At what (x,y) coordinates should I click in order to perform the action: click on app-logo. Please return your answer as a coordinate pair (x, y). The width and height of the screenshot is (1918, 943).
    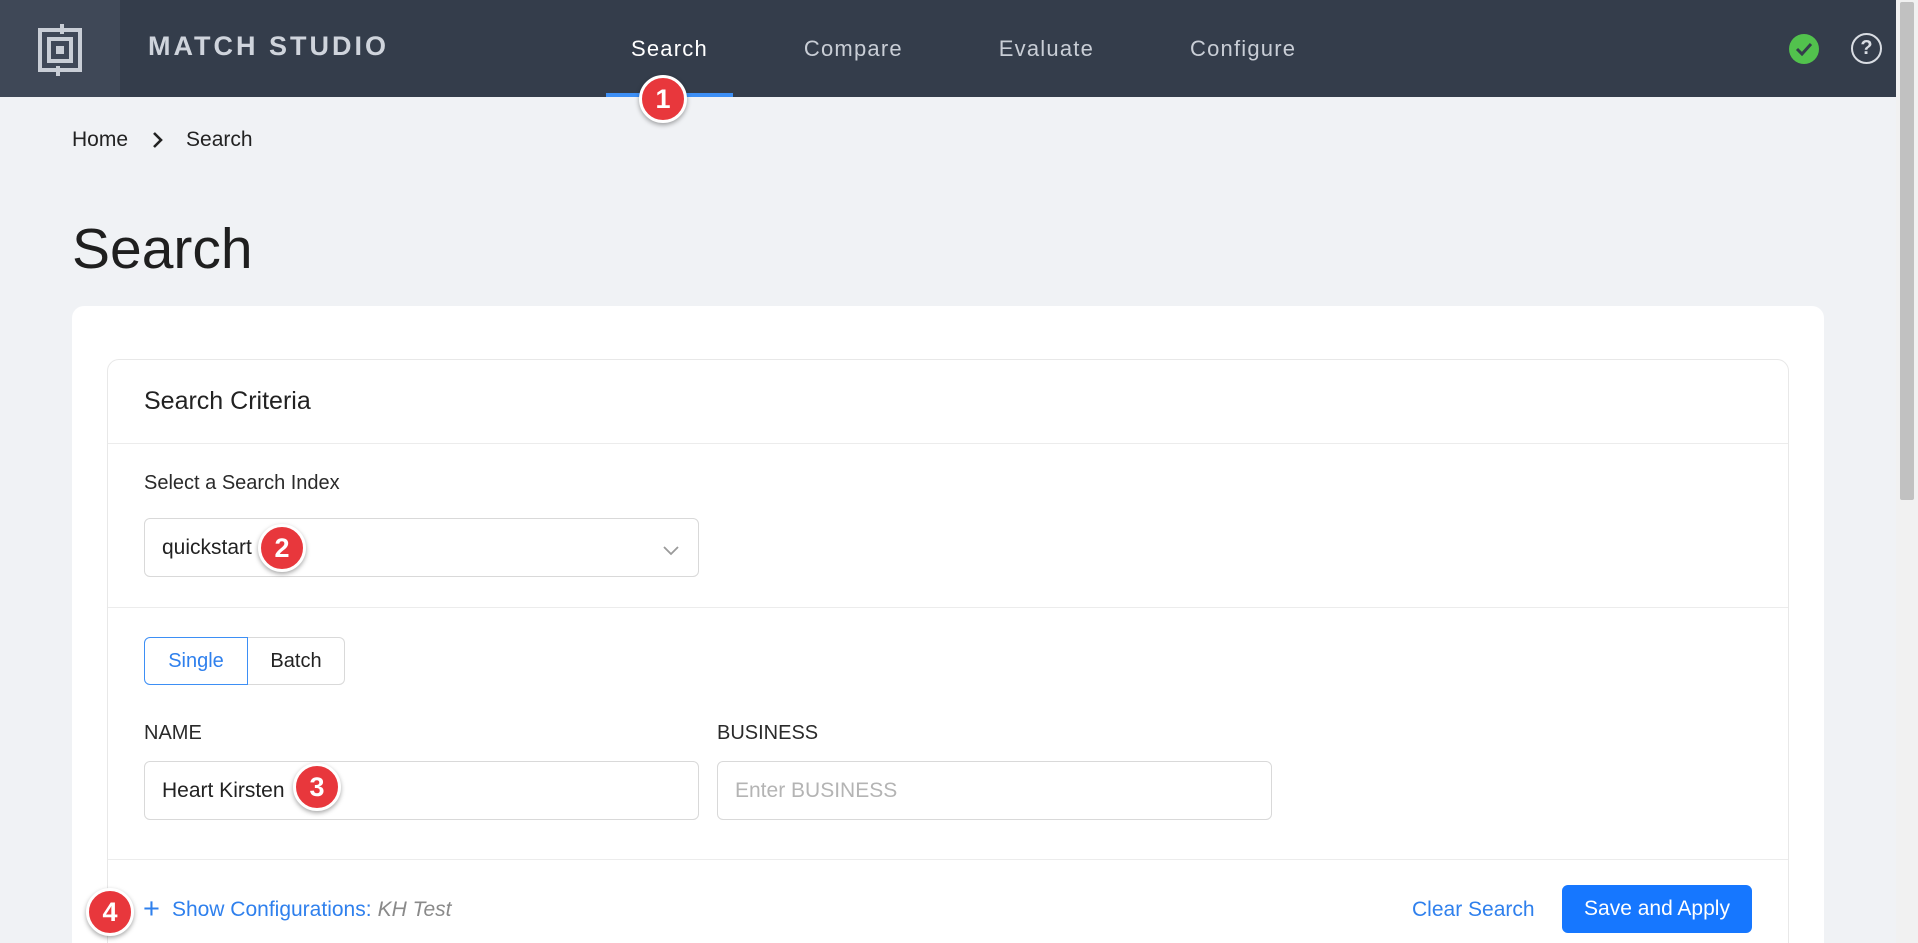
    Looking at the image, I should click on (60, 48).